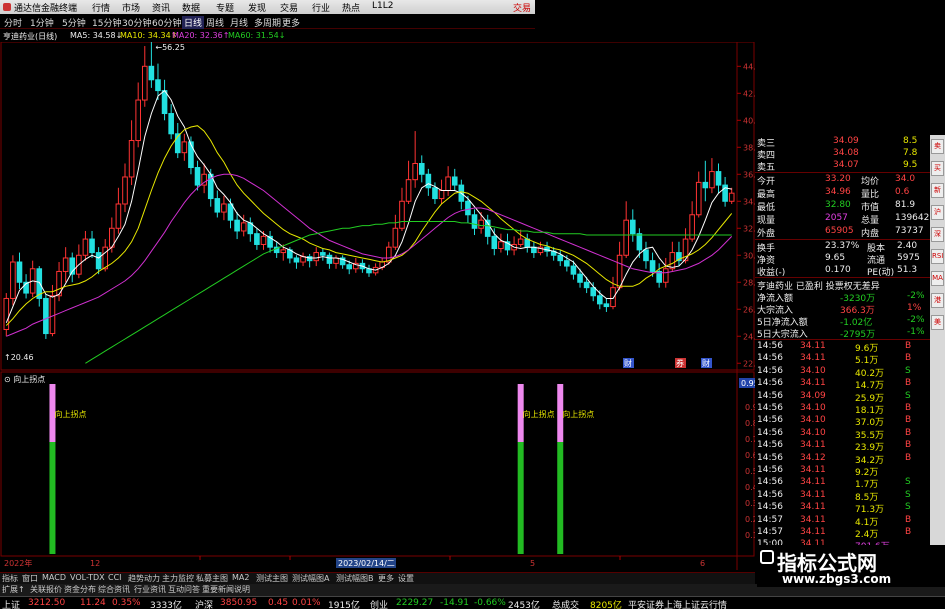 The height and width of the screenshot is (609, 945). Describe the element at coordinates (351, 7) in the screenshot. I see `menu-item-8: 热点` at that location.